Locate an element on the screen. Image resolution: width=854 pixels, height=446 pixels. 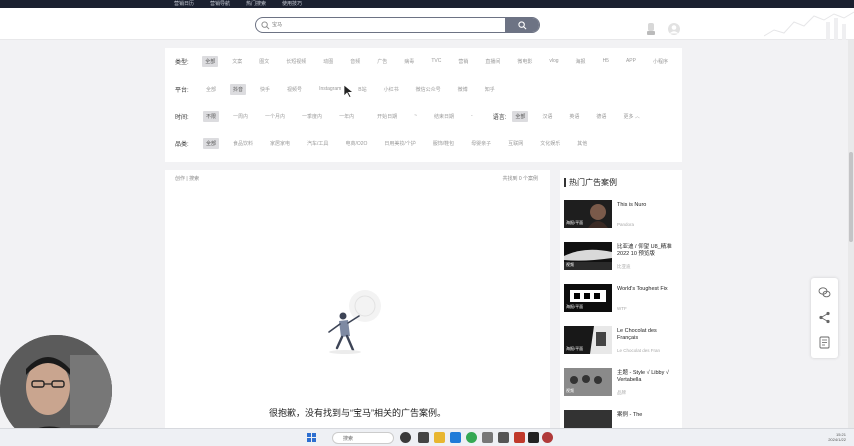
search-icon is located at coordinates (521, 24).